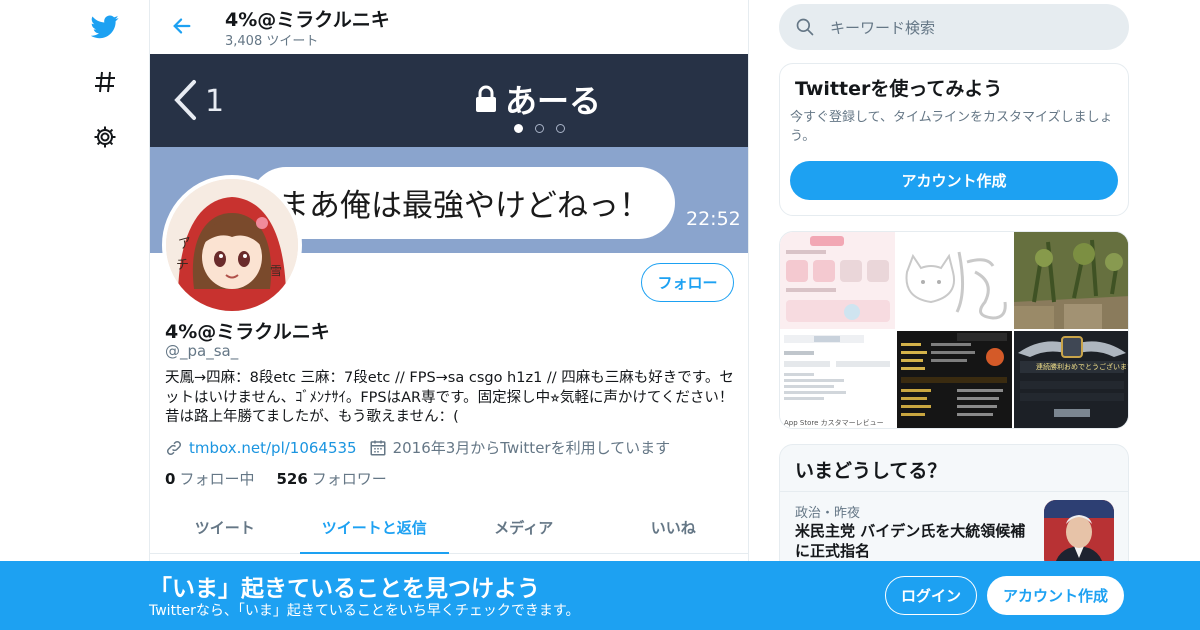 This screenshot has height=630, width=1200. I want to click on banner-chevron-left-icon, so click(185, 103).